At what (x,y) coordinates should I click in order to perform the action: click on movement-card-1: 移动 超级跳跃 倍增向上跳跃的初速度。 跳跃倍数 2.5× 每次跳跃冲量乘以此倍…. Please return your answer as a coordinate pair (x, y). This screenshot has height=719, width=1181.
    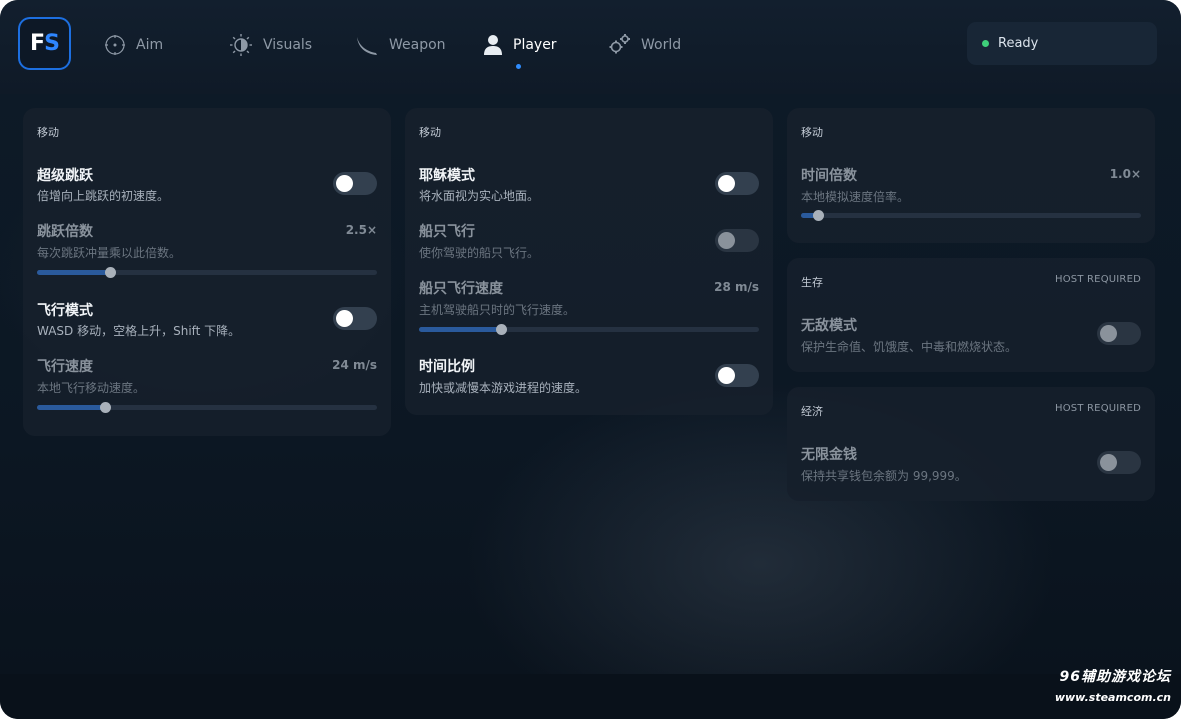
    Looking at the image, I should click on (207, 272).